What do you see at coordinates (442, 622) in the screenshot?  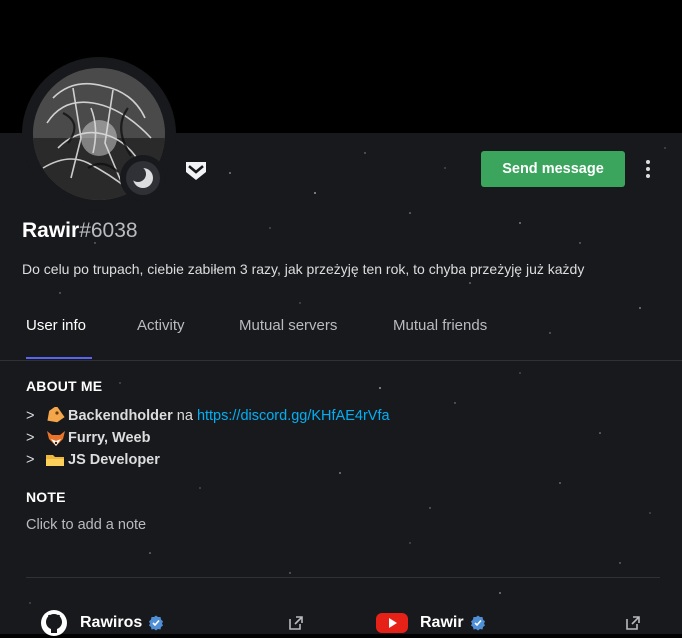 I see `connection-name: Rawir` at bounding box center [442, 622].